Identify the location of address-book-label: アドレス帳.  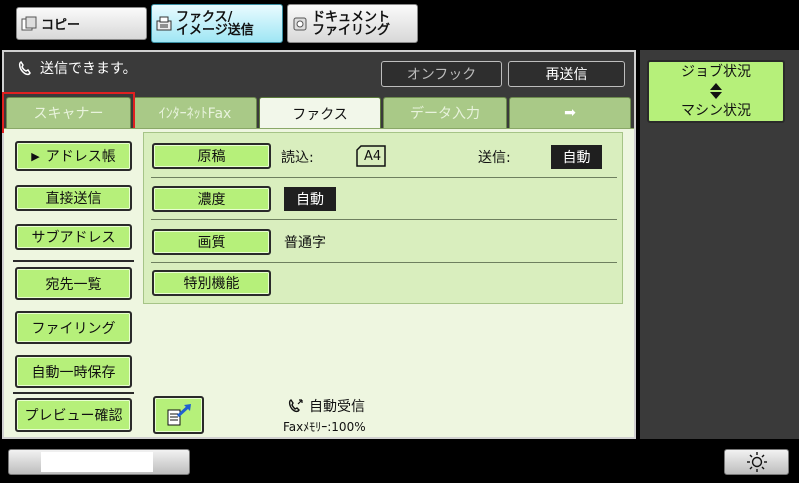
(80, 157).